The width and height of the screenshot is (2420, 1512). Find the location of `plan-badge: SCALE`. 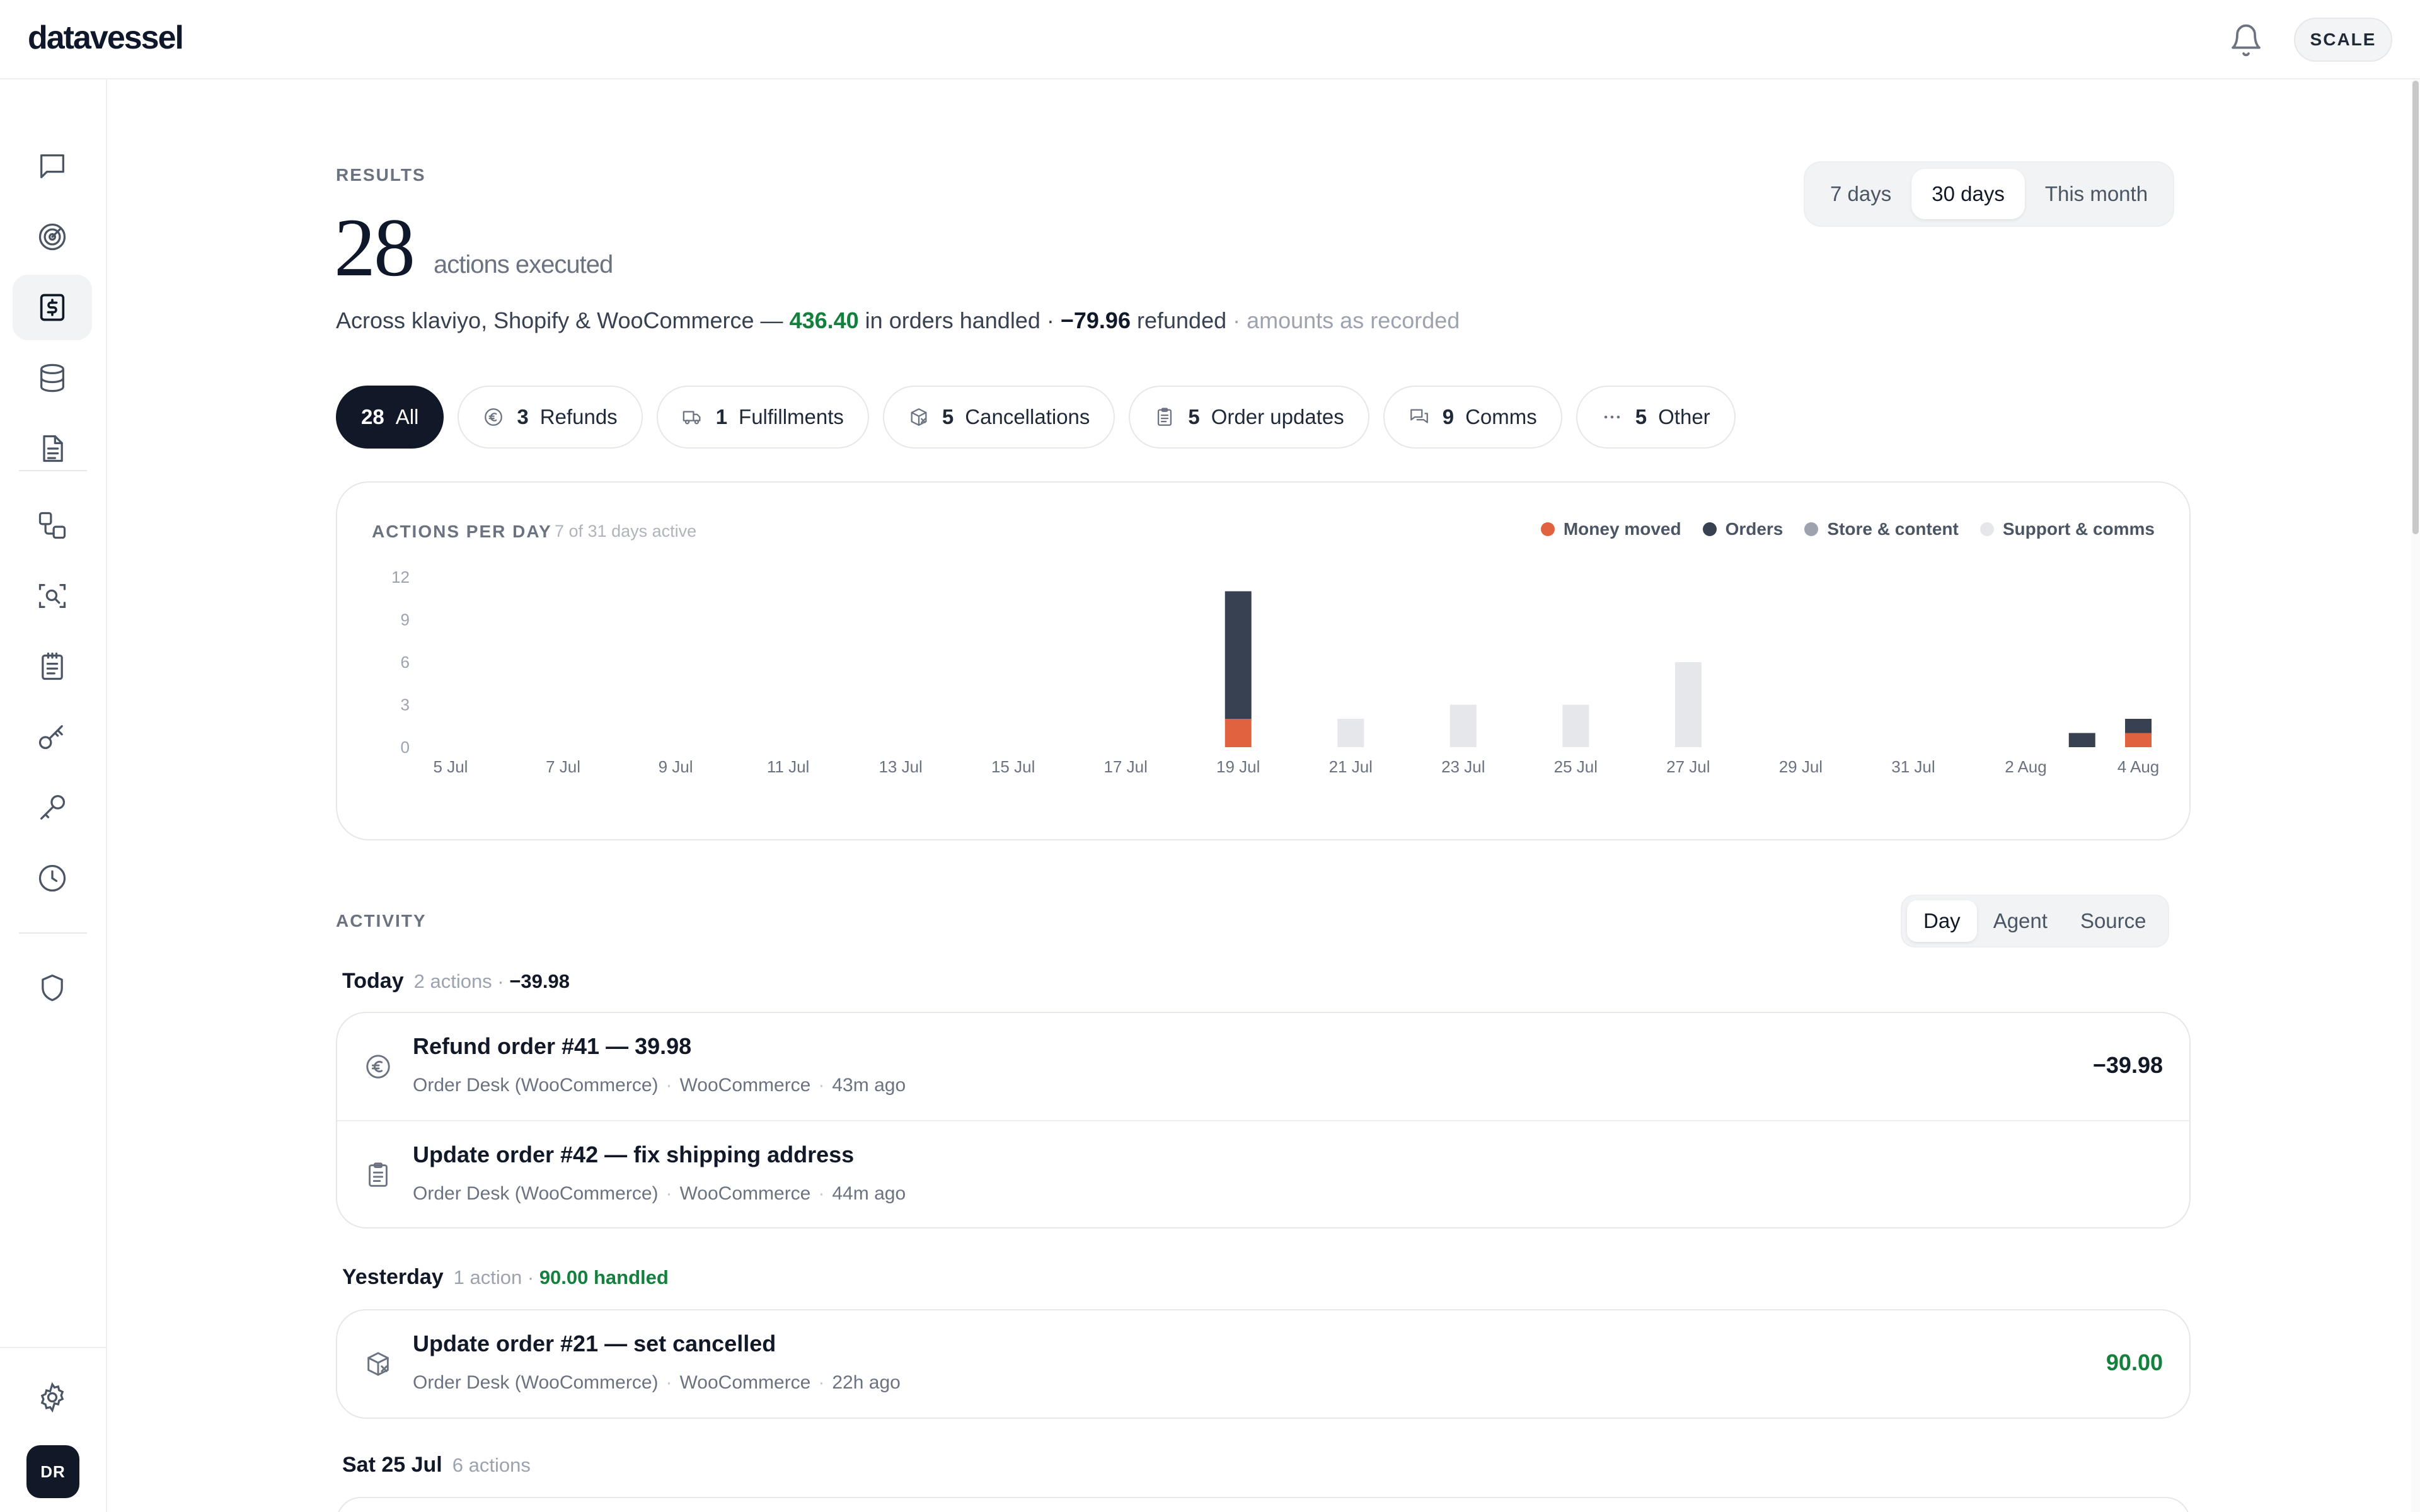

plan-badge: SCALE is located at coordinates (2343, 40).